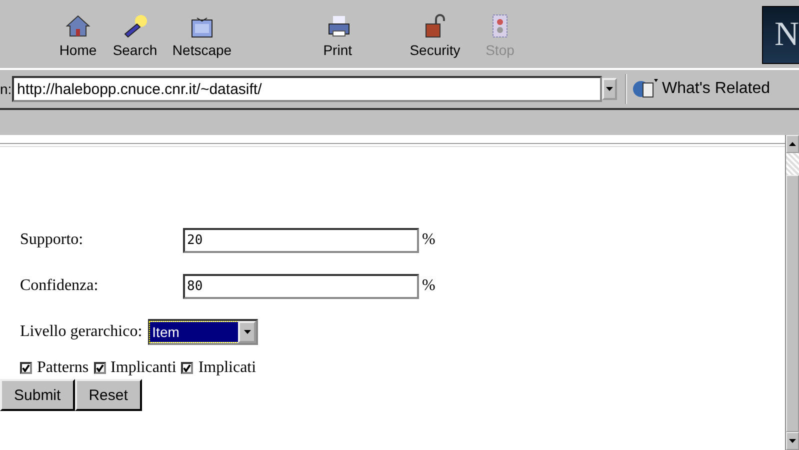  I want to click on select-label: Livello gerarchico:, so click(81, 332).